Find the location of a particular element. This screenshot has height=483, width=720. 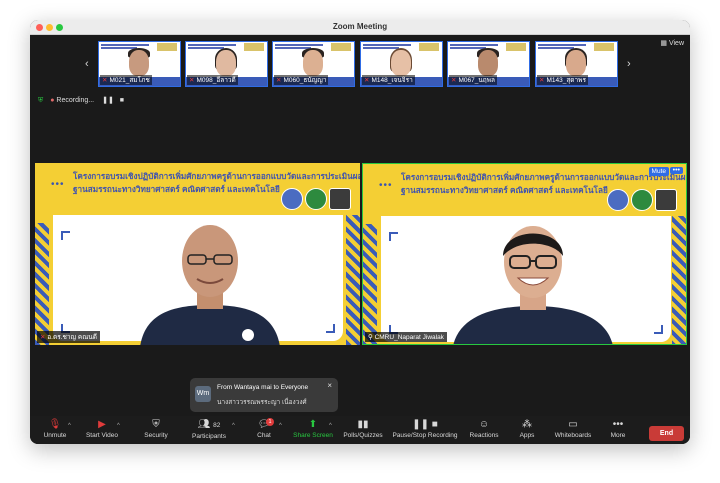

audio-options-chevron-icon: ^ is located at coordinates (69, 426).